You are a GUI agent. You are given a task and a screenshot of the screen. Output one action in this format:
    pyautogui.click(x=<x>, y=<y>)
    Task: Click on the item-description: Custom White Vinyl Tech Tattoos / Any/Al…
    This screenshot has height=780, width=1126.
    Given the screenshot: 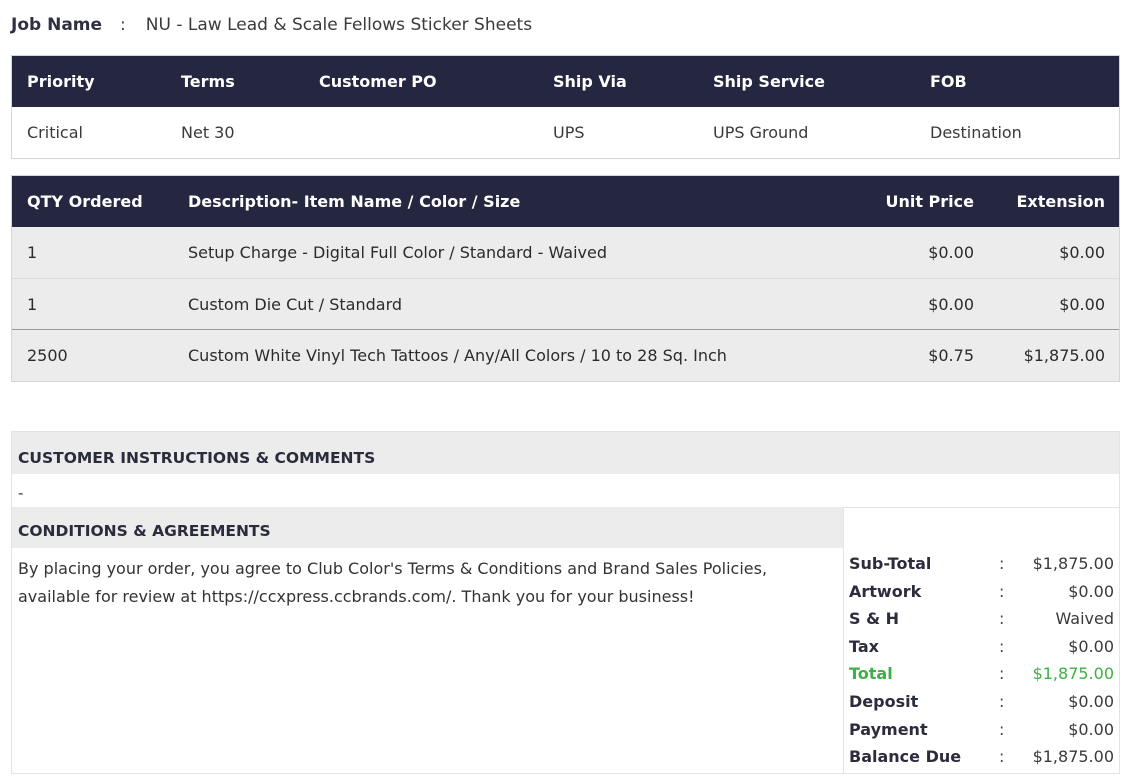 What is the action you would take?
    pyautogui.click(x=457, y=355)
    